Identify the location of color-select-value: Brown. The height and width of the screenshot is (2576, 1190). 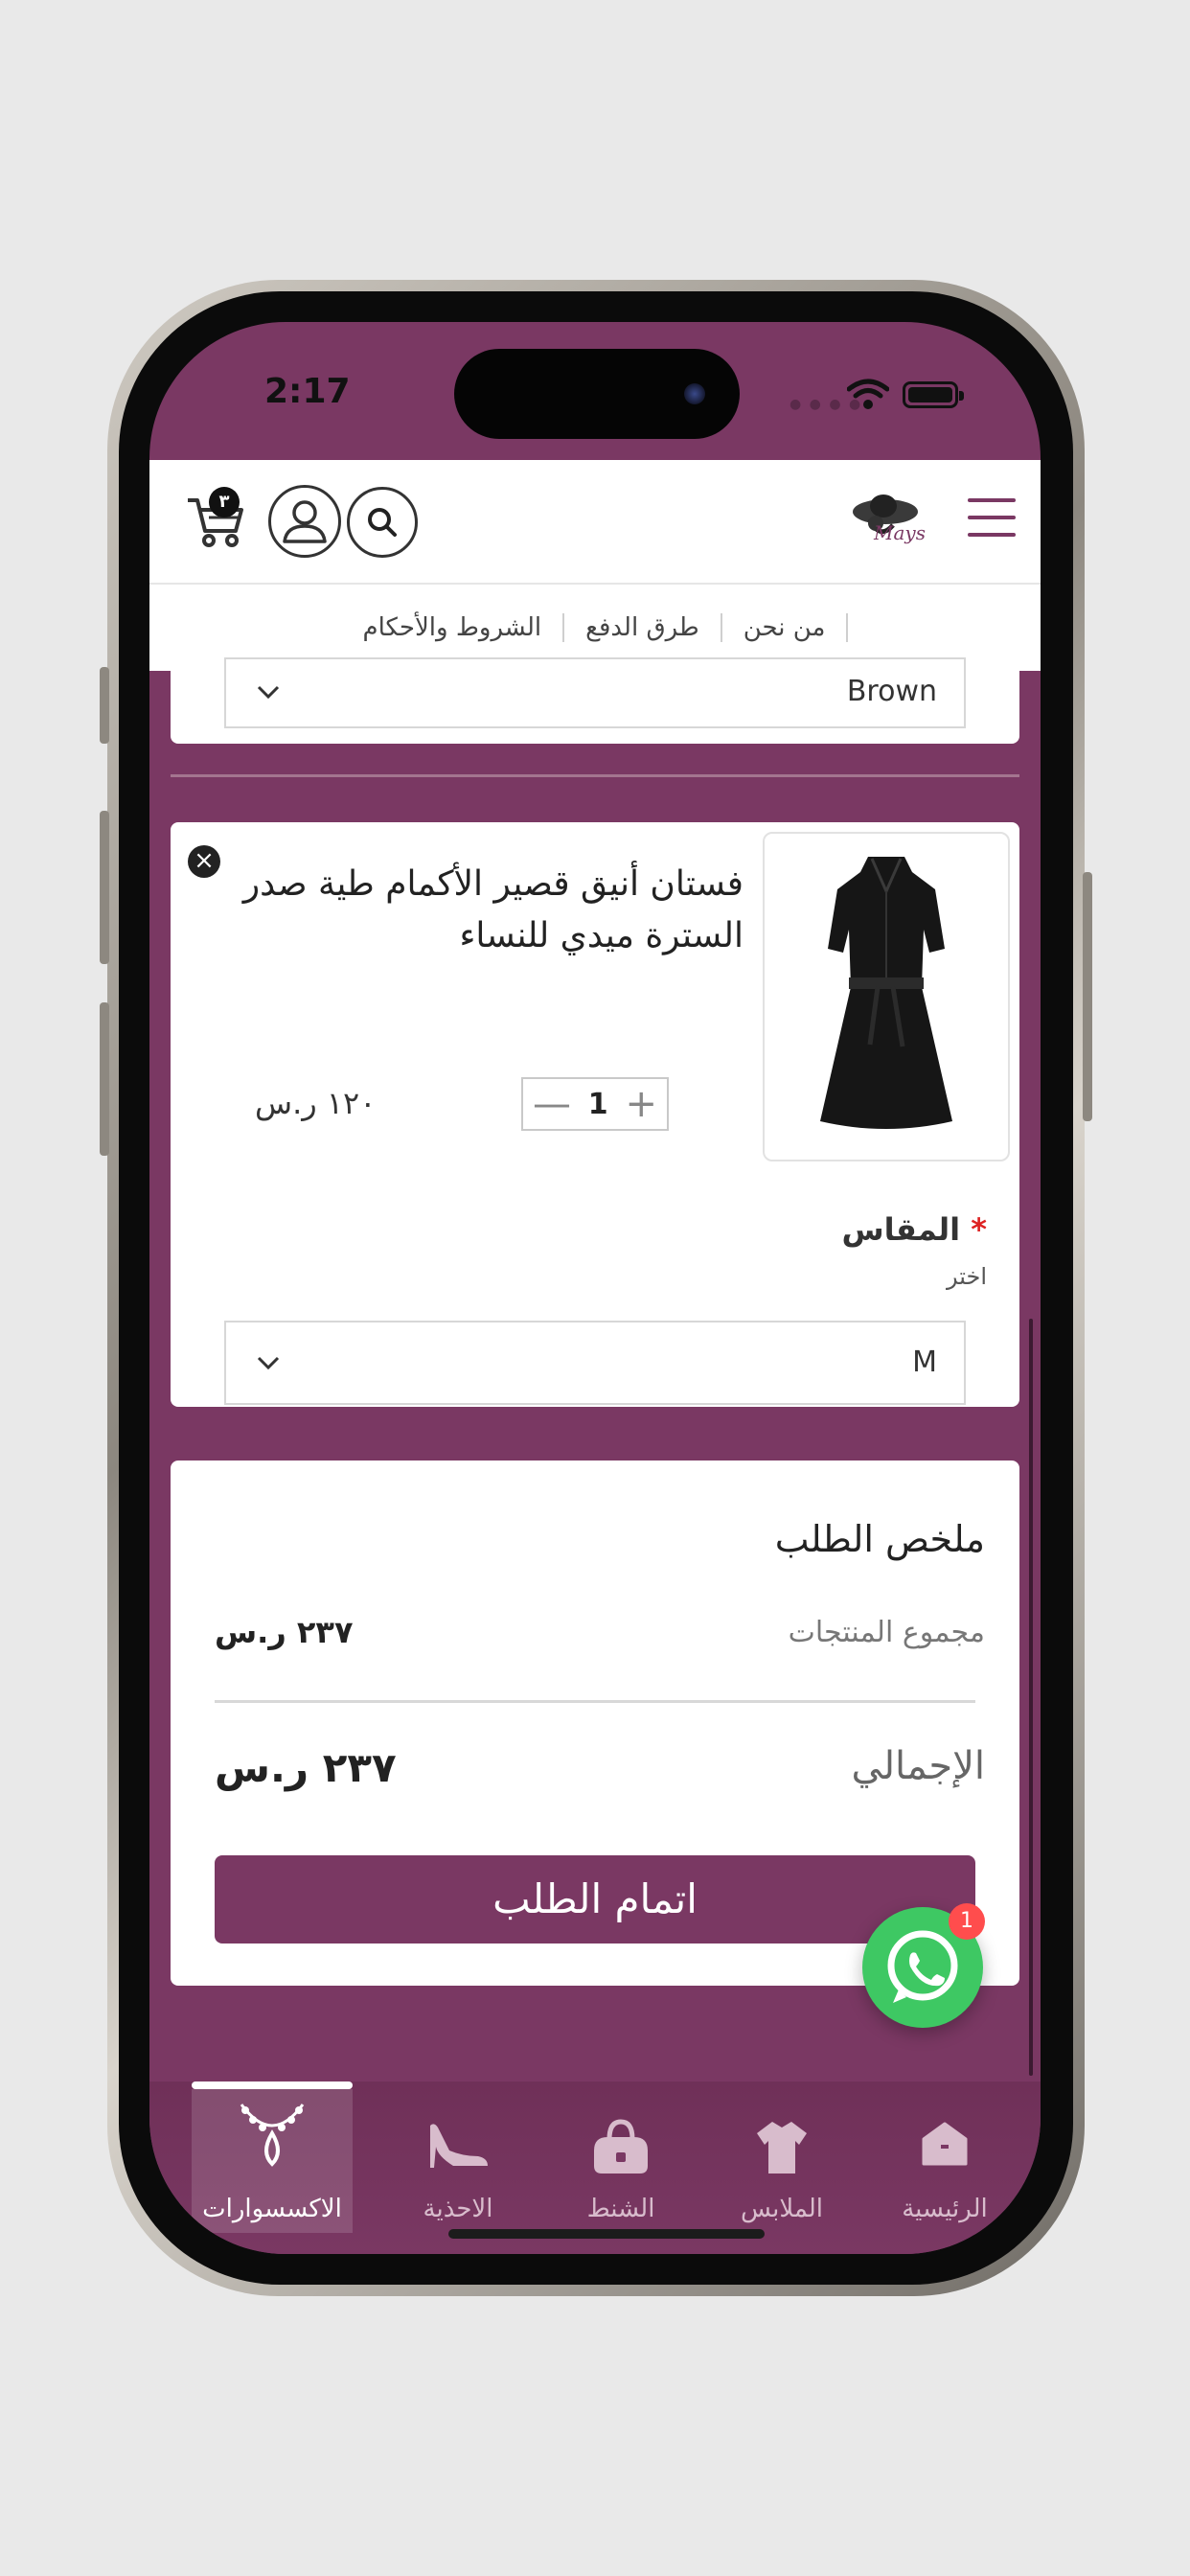
(891, 691).